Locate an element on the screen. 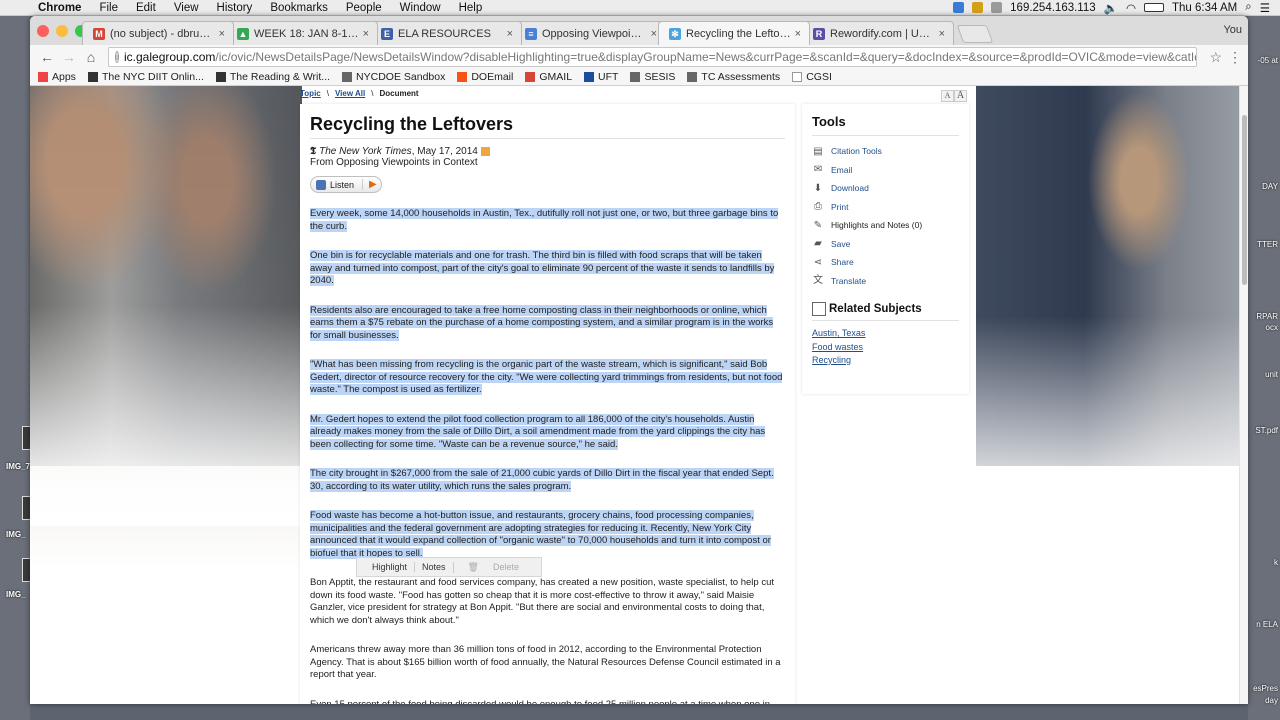  browser-tab: M (no subject) - dbruder@ms442 × is located at coordinates (158, 33).